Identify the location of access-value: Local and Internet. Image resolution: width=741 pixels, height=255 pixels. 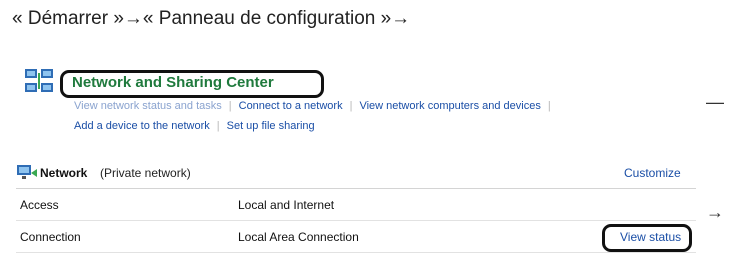
(286, 205).